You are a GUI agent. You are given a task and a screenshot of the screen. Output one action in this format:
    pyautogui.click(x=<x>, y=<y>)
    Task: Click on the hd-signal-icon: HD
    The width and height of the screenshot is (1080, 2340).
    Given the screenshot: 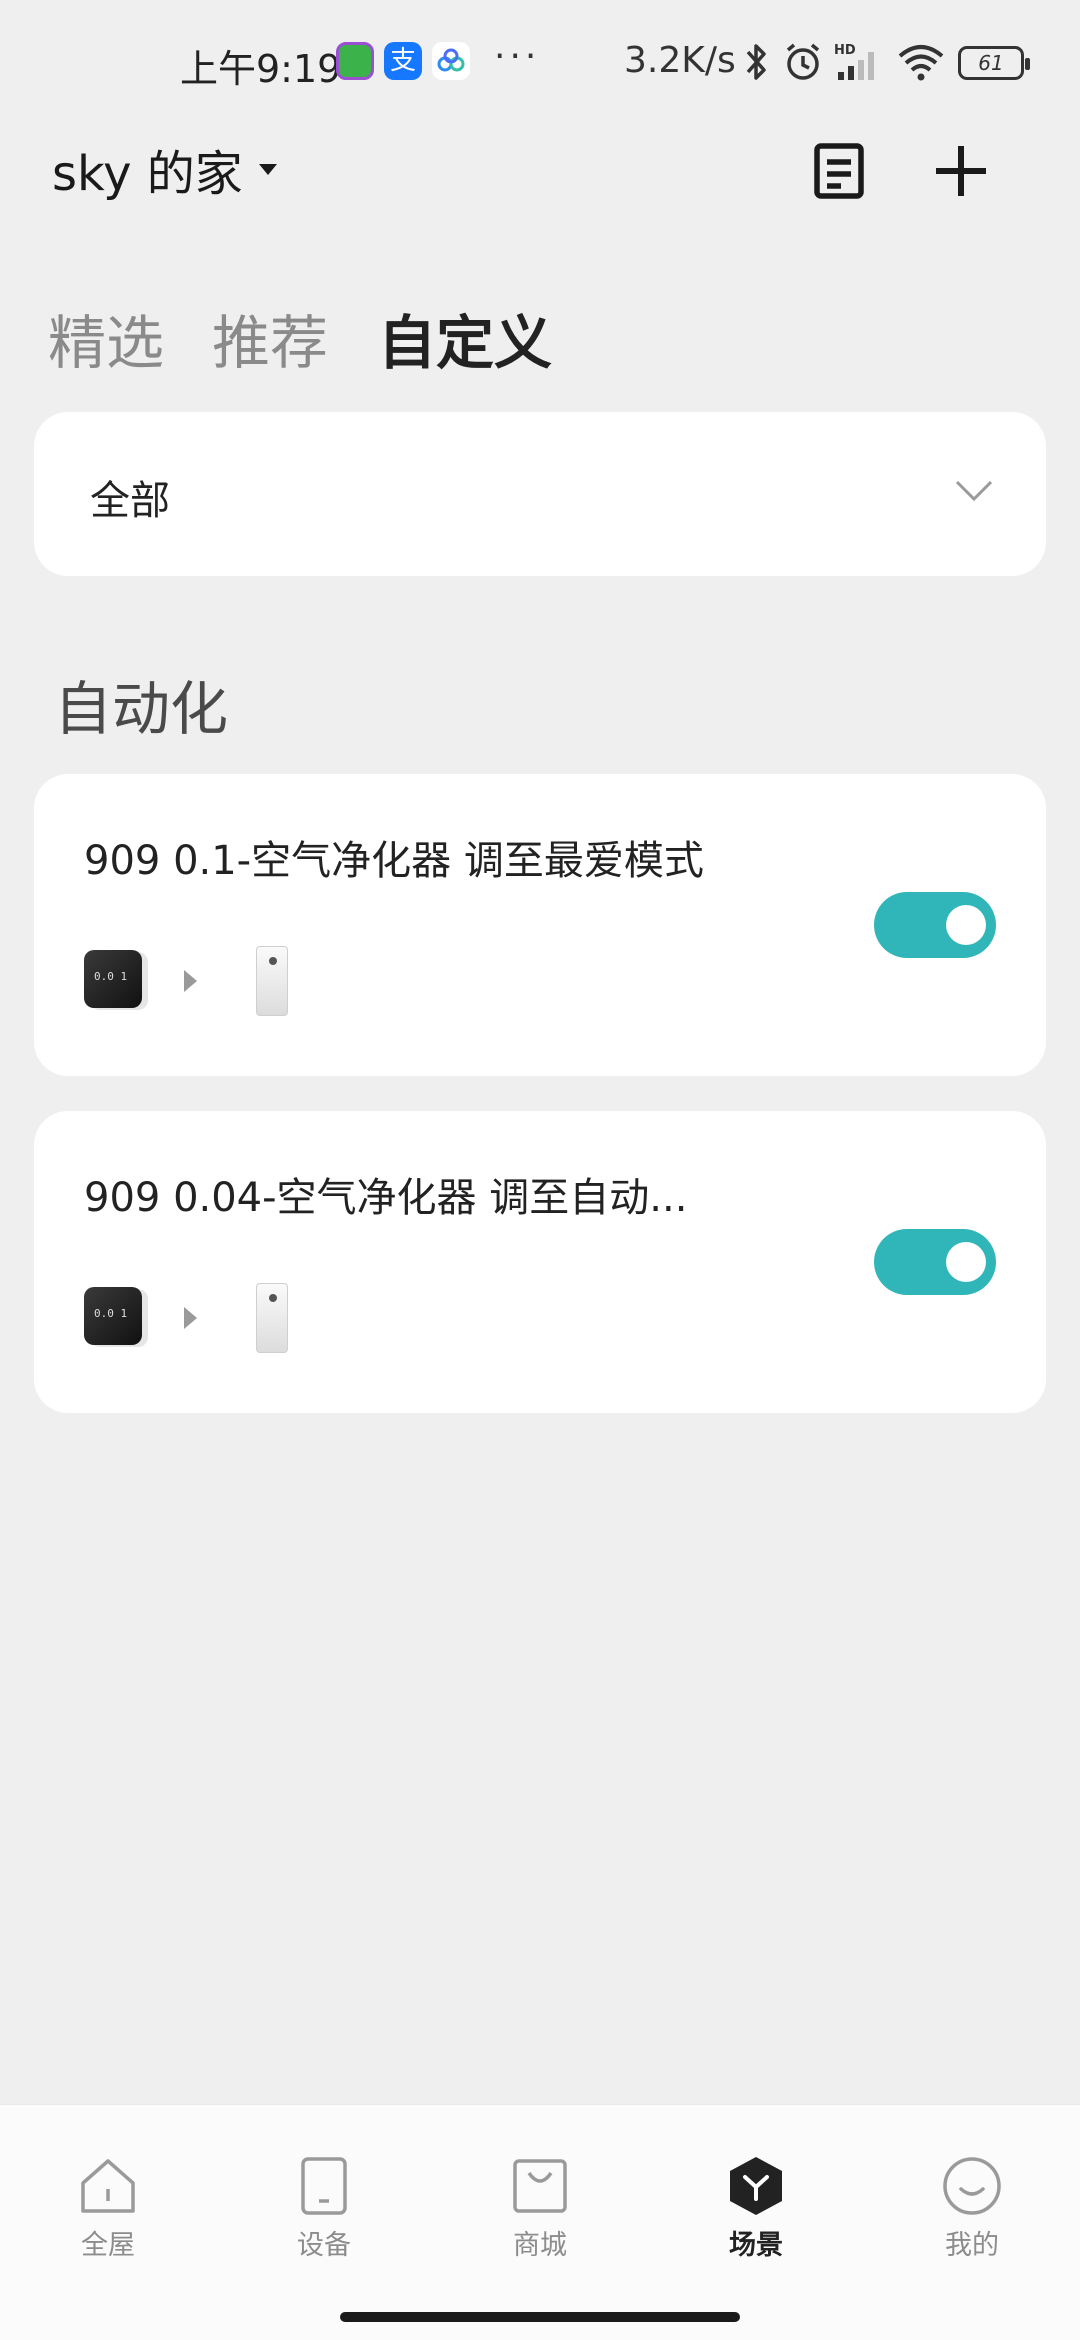 What is the action you would take?
    pyautogui.click(x=854, y=61)
    